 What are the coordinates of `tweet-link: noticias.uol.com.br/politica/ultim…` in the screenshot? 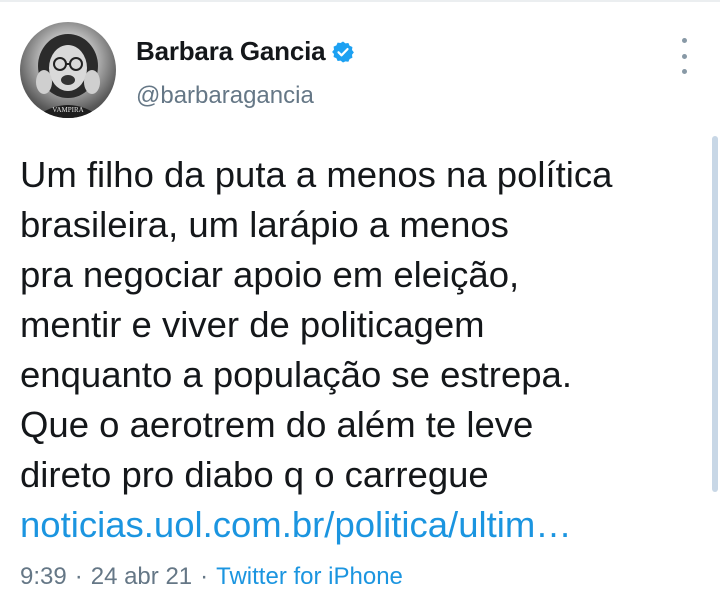 It's located at (296, 525).